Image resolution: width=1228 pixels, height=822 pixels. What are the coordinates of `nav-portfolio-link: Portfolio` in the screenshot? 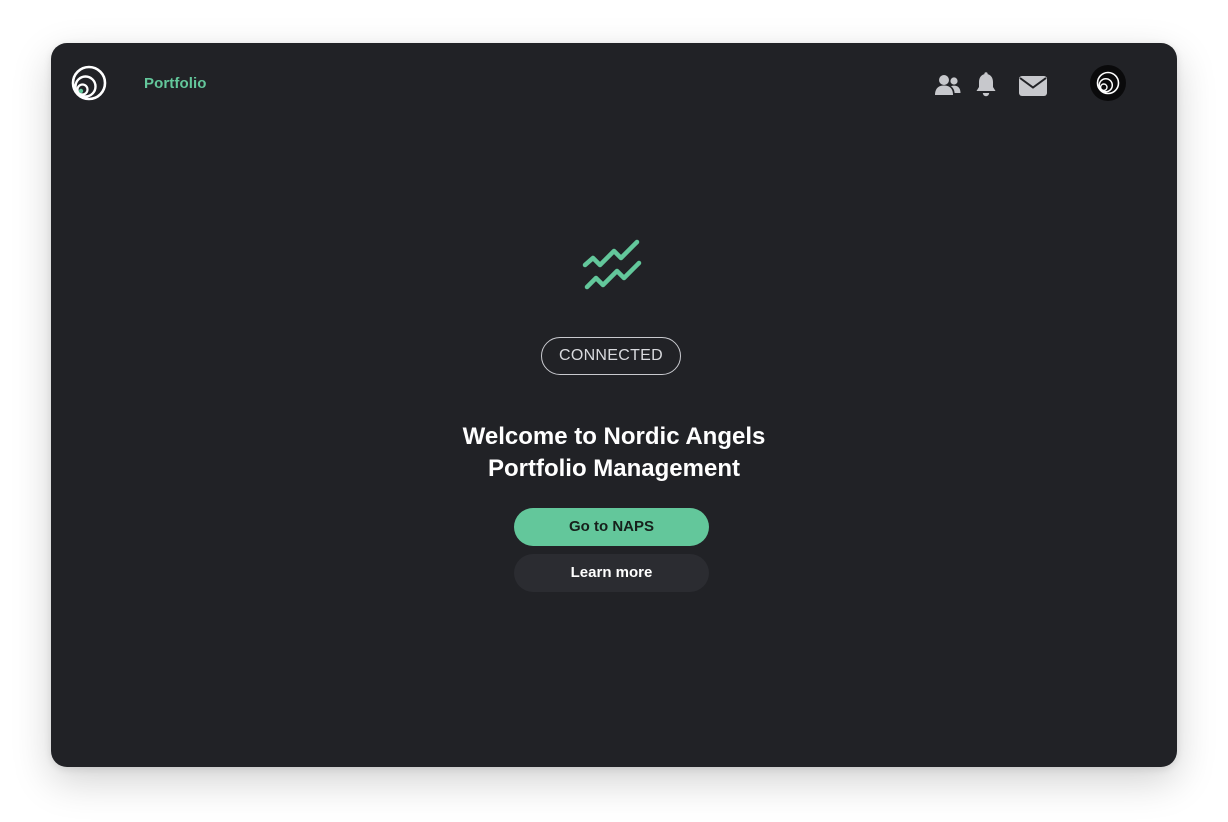 It's located at (175, 83).